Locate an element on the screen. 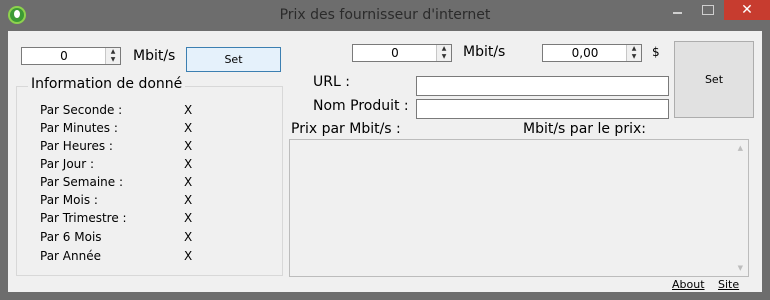 The width and height of the screenshot is (770, 300). minimize-button is located at coordinates (678, 10).